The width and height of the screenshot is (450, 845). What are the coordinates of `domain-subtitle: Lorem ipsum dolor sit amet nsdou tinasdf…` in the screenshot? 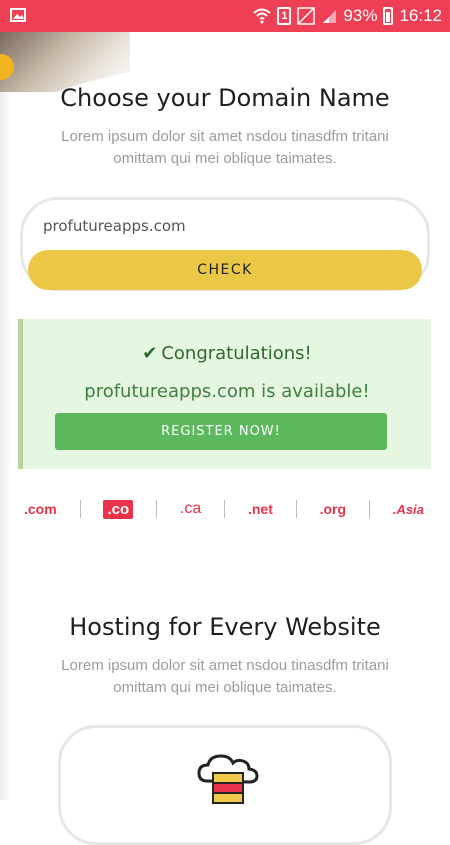 It's located at (225, 147).